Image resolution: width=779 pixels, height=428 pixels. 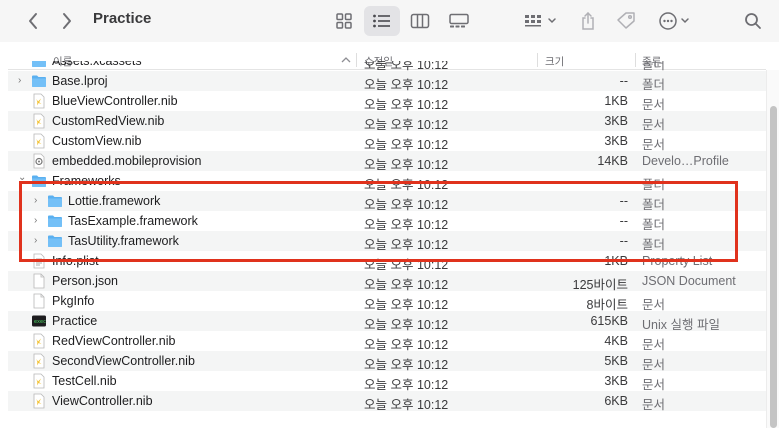 I want to click on toolbar: Practice, so click(x=389, y=21).